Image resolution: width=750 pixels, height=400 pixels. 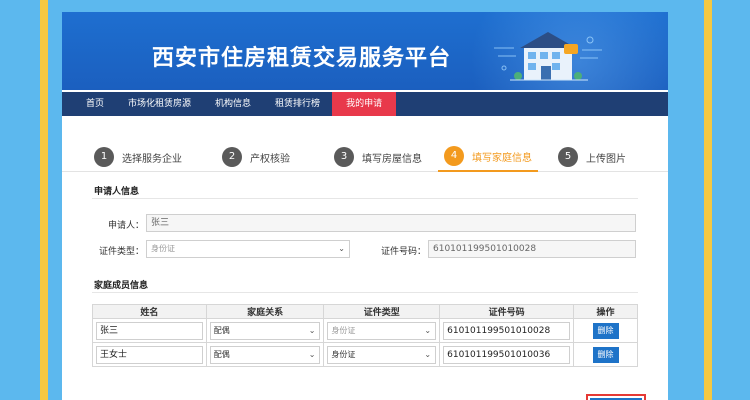 I want to click on table-row: 王女士 配偶 ⌄ 身份证 ⌄ 610101199501010036 删除, so click(x=365, y=354).